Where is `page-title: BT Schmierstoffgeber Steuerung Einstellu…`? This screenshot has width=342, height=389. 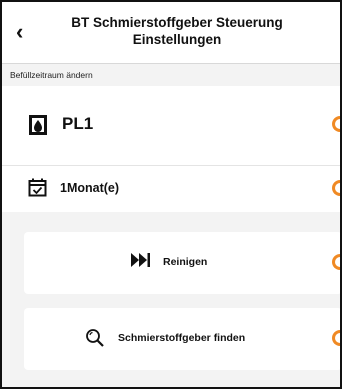 page-title: BT Schmierstoffgeber Steuerung Einstellu… is located at coordinates (177, 31).